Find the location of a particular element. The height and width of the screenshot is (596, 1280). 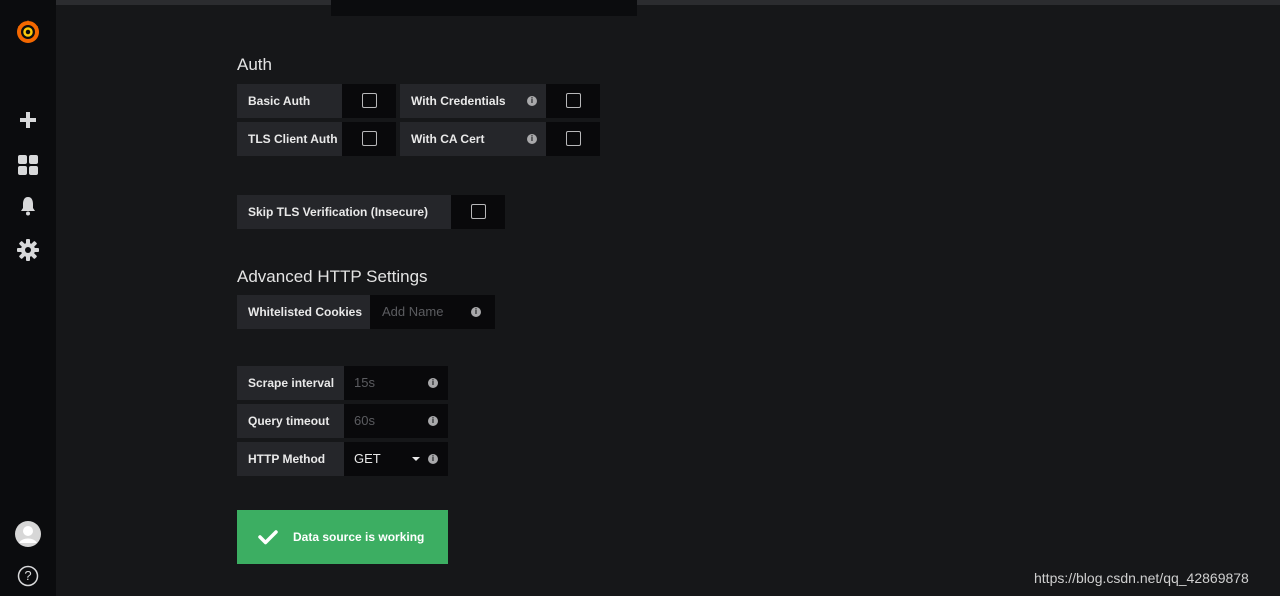

with-ca-cert-checkbox-box is located at coordinates (573, 139).